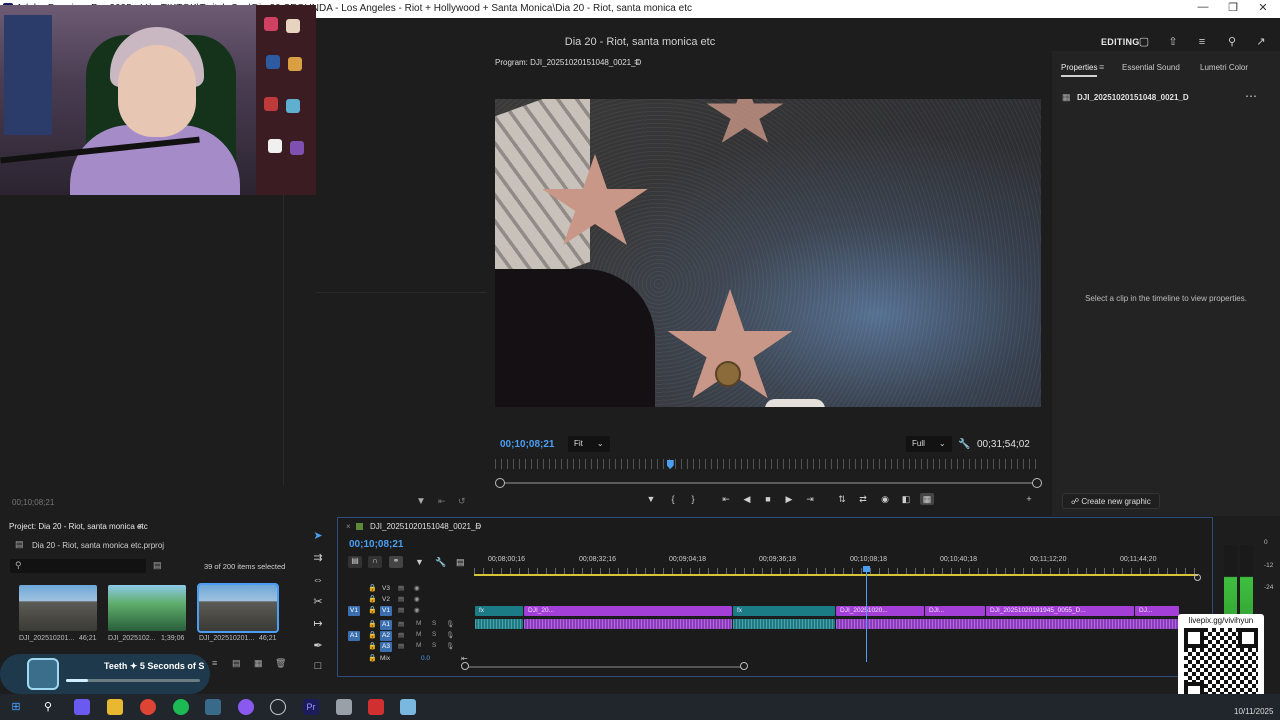 The image size is (1280, 720). What do you see at coordinates (418, 645) in the screenshot?
I see `mute-icon: M` at bounding box center [418, 645].